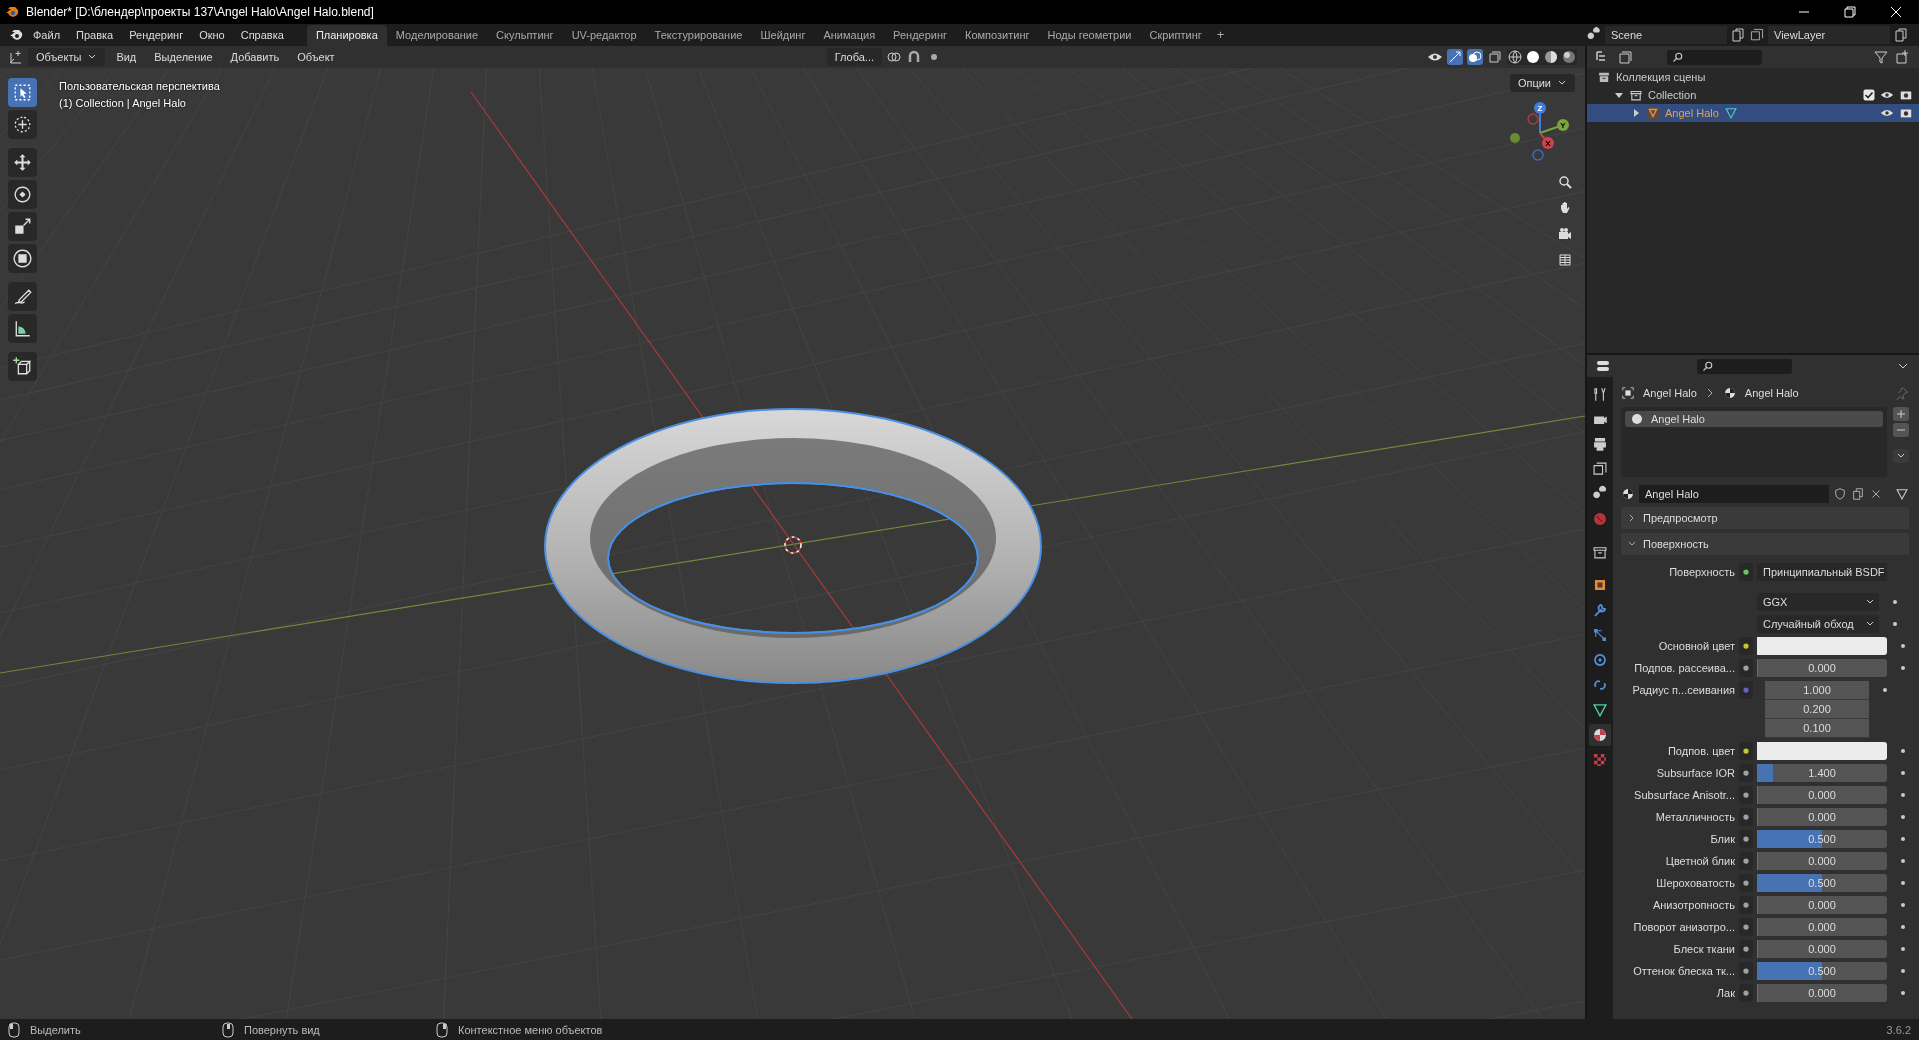 The width and height of the screenshot is (1919, 1040). Describe the element at coordinates (183, 57) in the screenshot. I see `menu-item: Выделение` at that location.